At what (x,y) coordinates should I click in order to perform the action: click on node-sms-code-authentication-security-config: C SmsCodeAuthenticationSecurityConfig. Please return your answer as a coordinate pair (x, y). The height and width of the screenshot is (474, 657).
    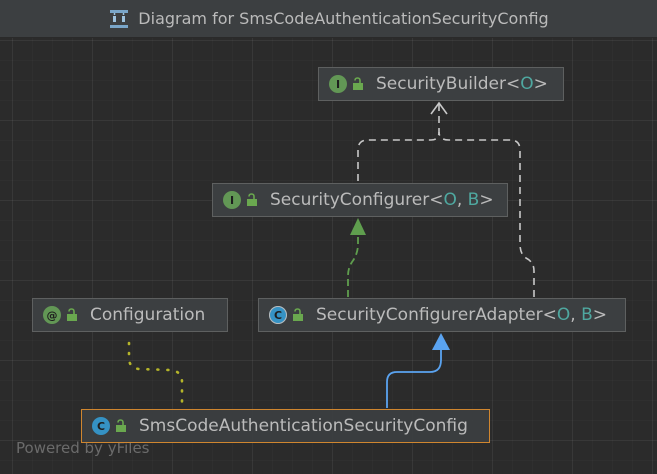
    Looking at the image, I should click on (285, 426).